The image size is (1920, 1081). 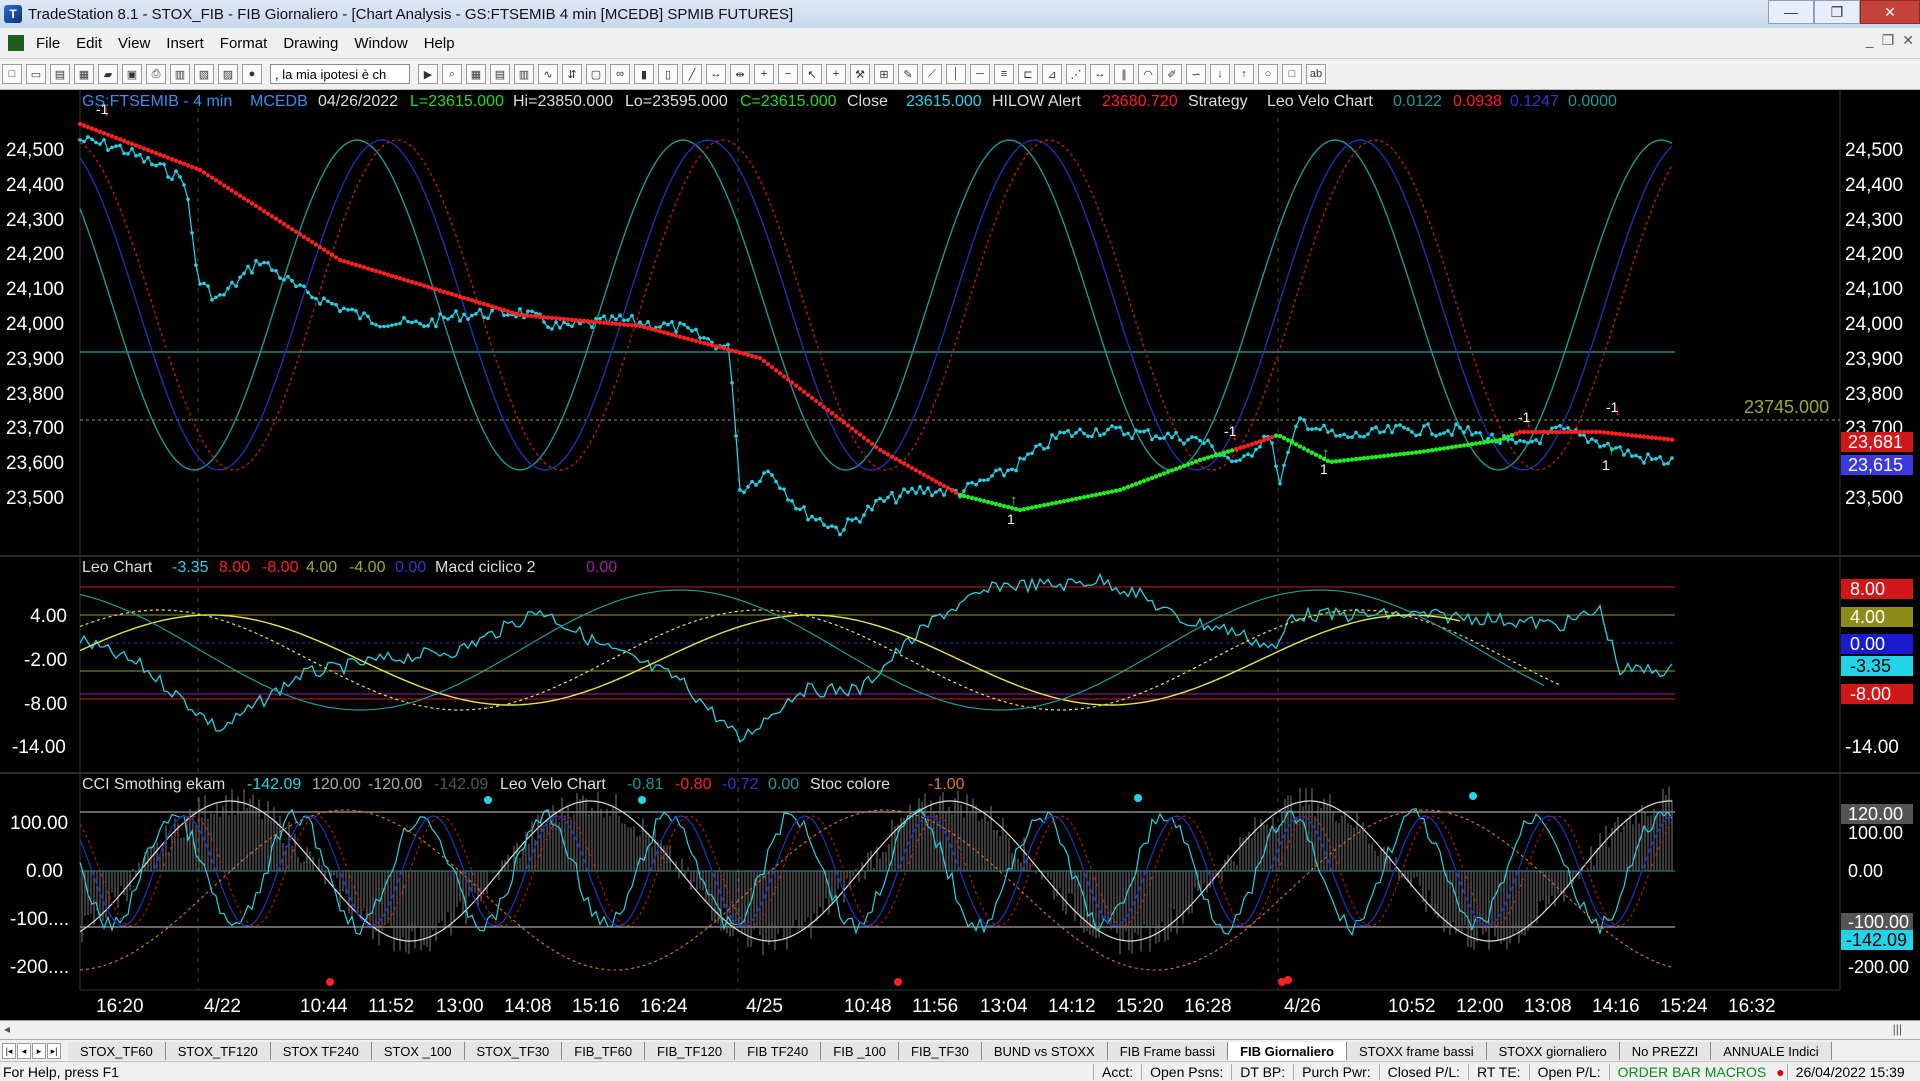 What do you see at coordinates (908, 74) in the screenshot?
I see `note-icon: ✎` at bounding box center [908, 74].